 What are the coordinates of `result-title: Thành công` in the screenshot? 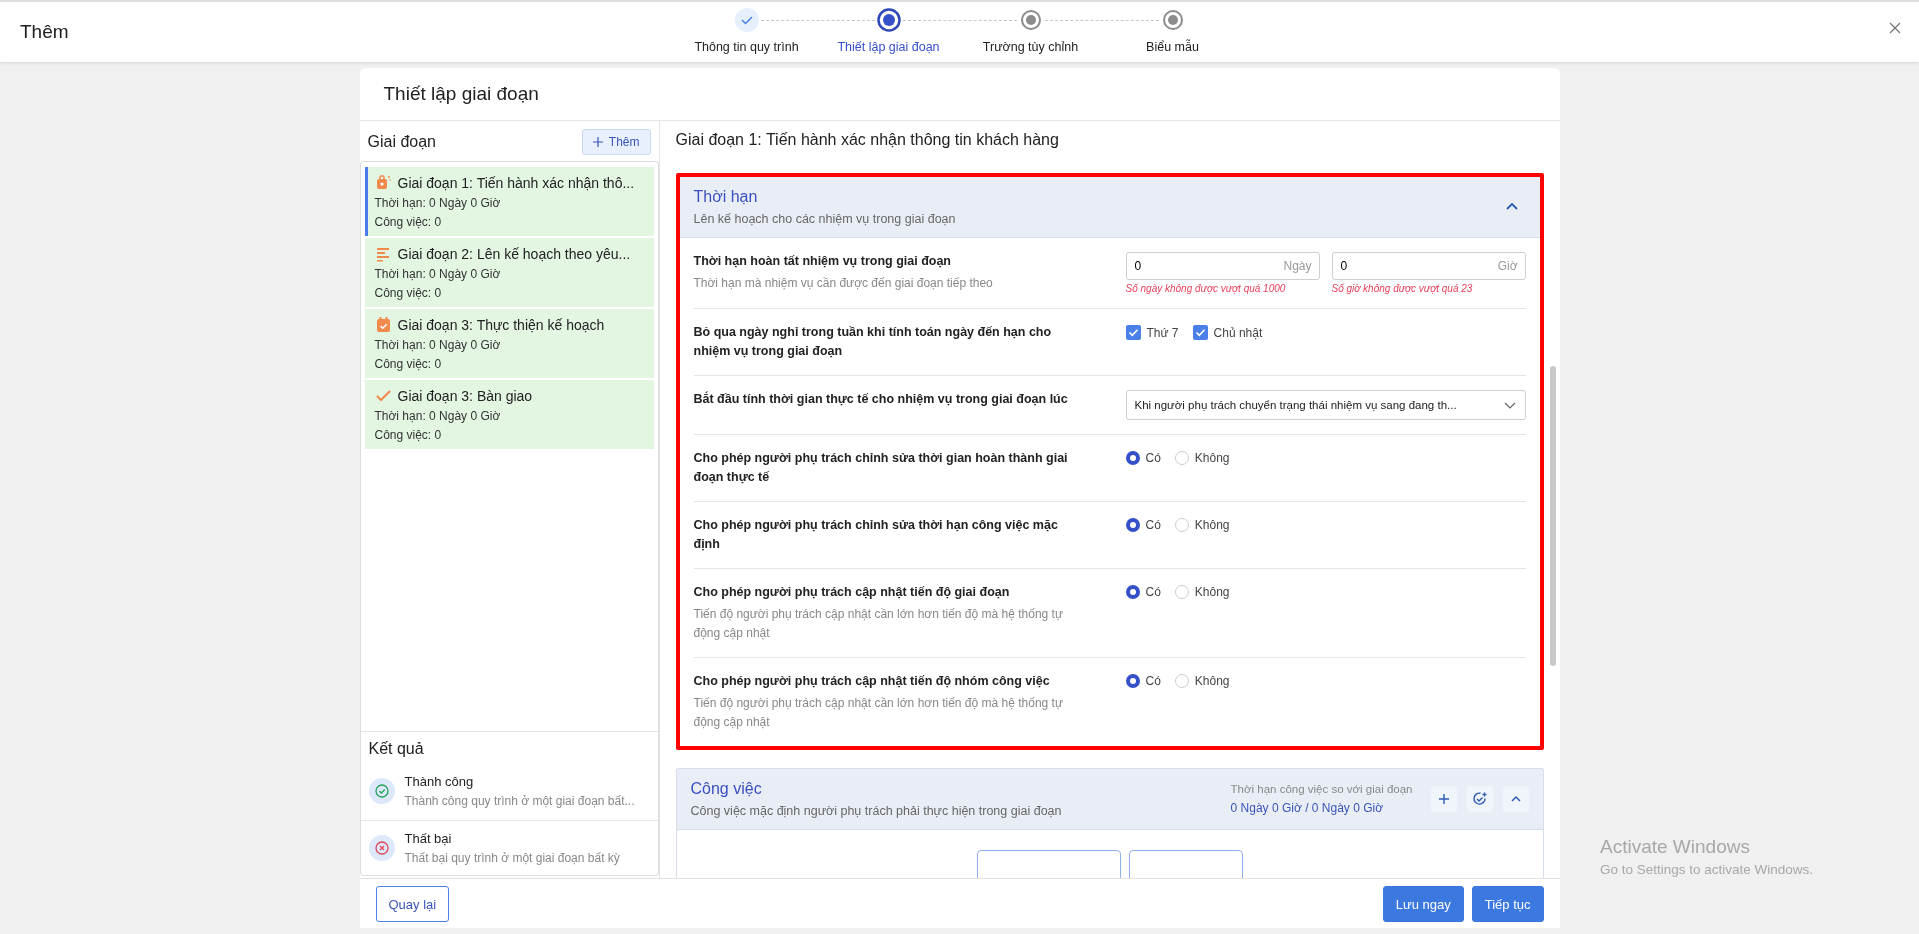 It's located at (439, 781).